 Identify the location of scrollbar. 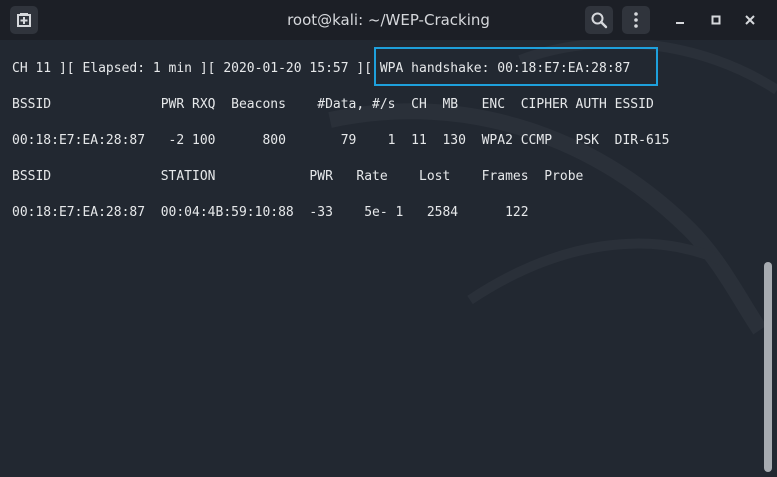
(768, 367).